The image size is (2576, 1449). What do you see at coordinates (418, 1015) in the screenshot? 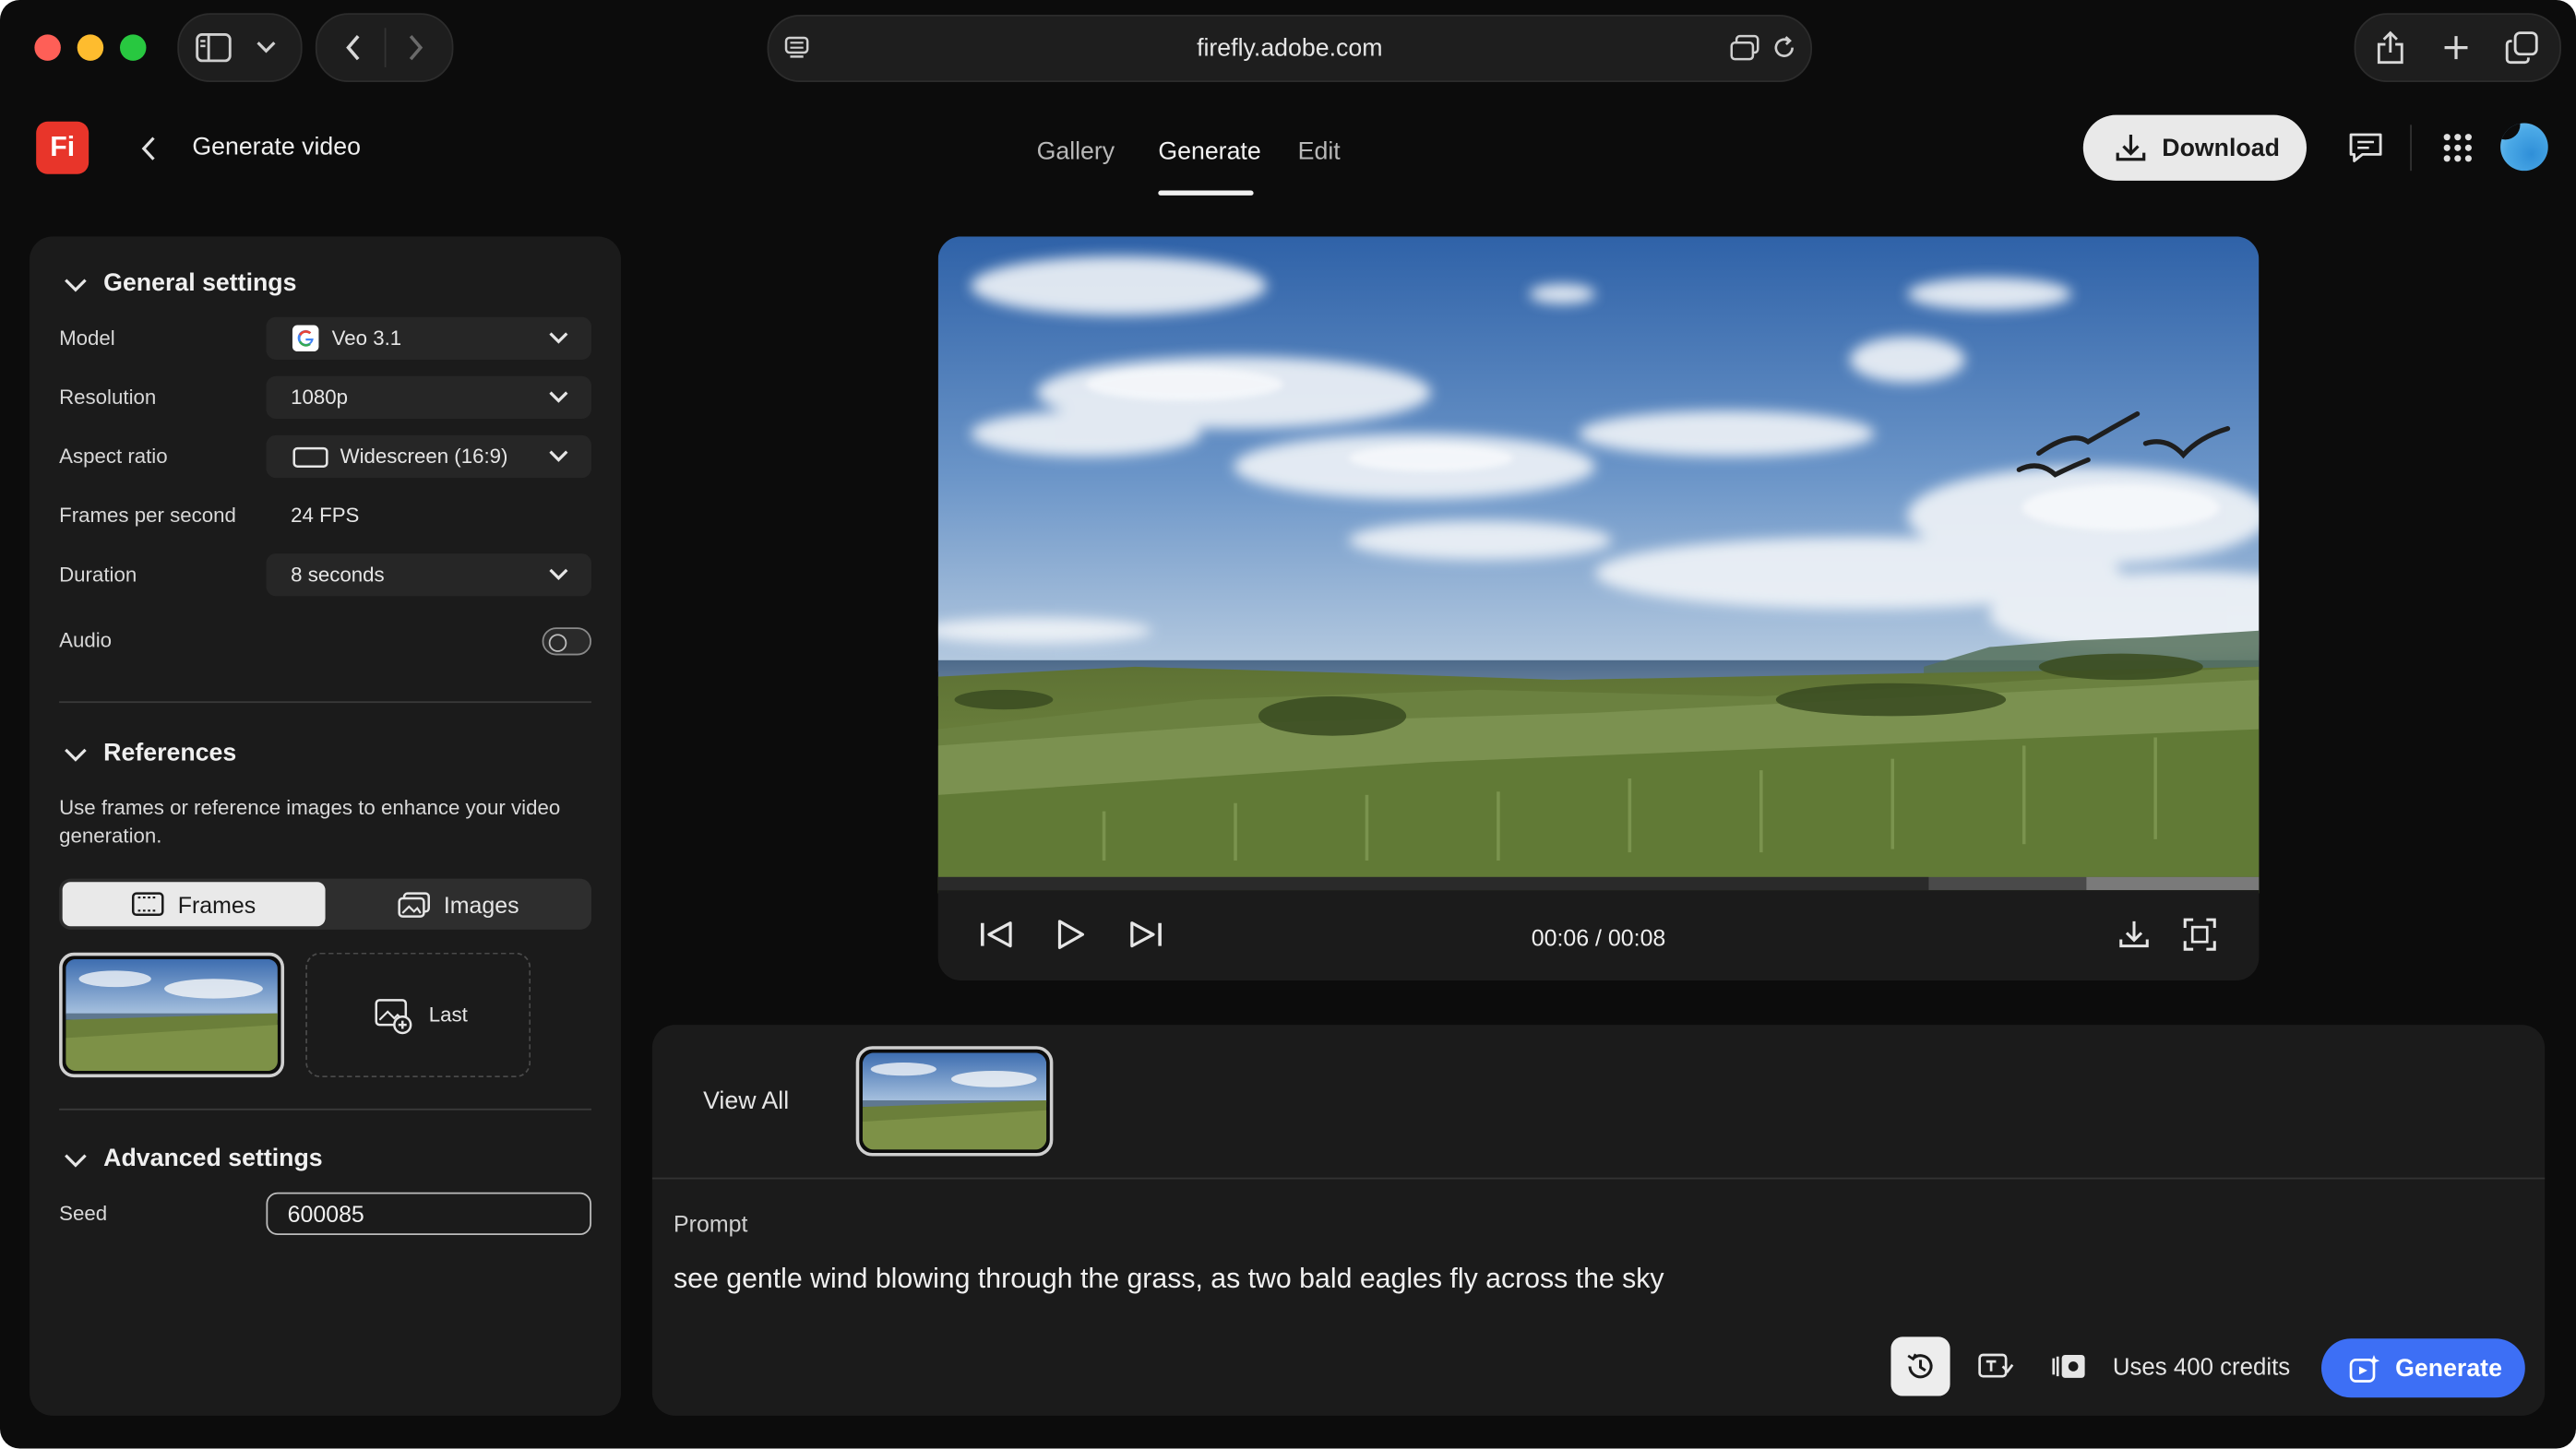
I see `last-frame-slot: Last` at bounding box center [418, 1015].